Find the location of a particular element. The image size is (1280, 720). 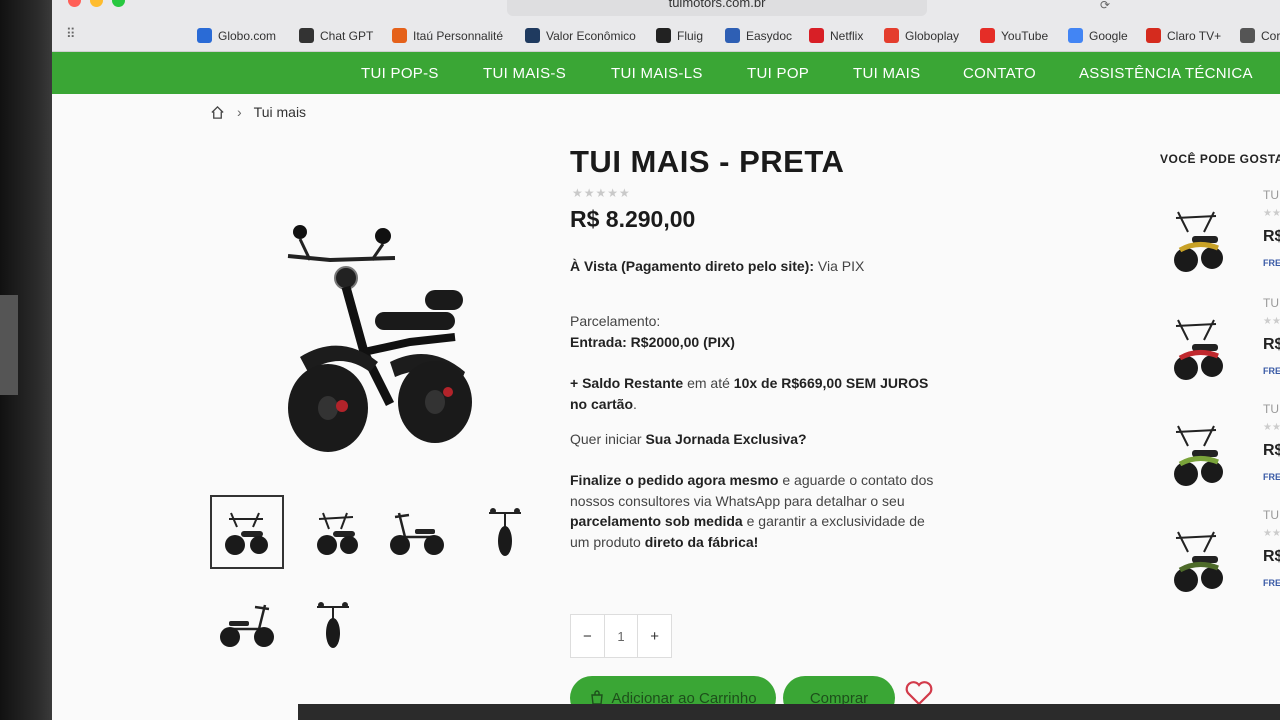

cookie-banner is located at coordinates (789, 712).